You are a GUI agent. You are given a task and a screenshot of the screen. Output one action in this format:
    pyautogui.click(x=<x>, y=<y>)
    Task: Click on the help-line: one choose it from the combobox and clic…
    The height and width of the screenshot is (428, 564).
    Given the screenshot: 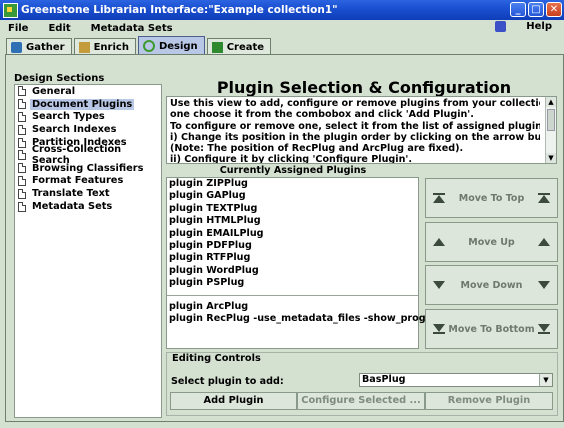 What is the action you would take?
    pyautogui.click(x=322, y=115)
    